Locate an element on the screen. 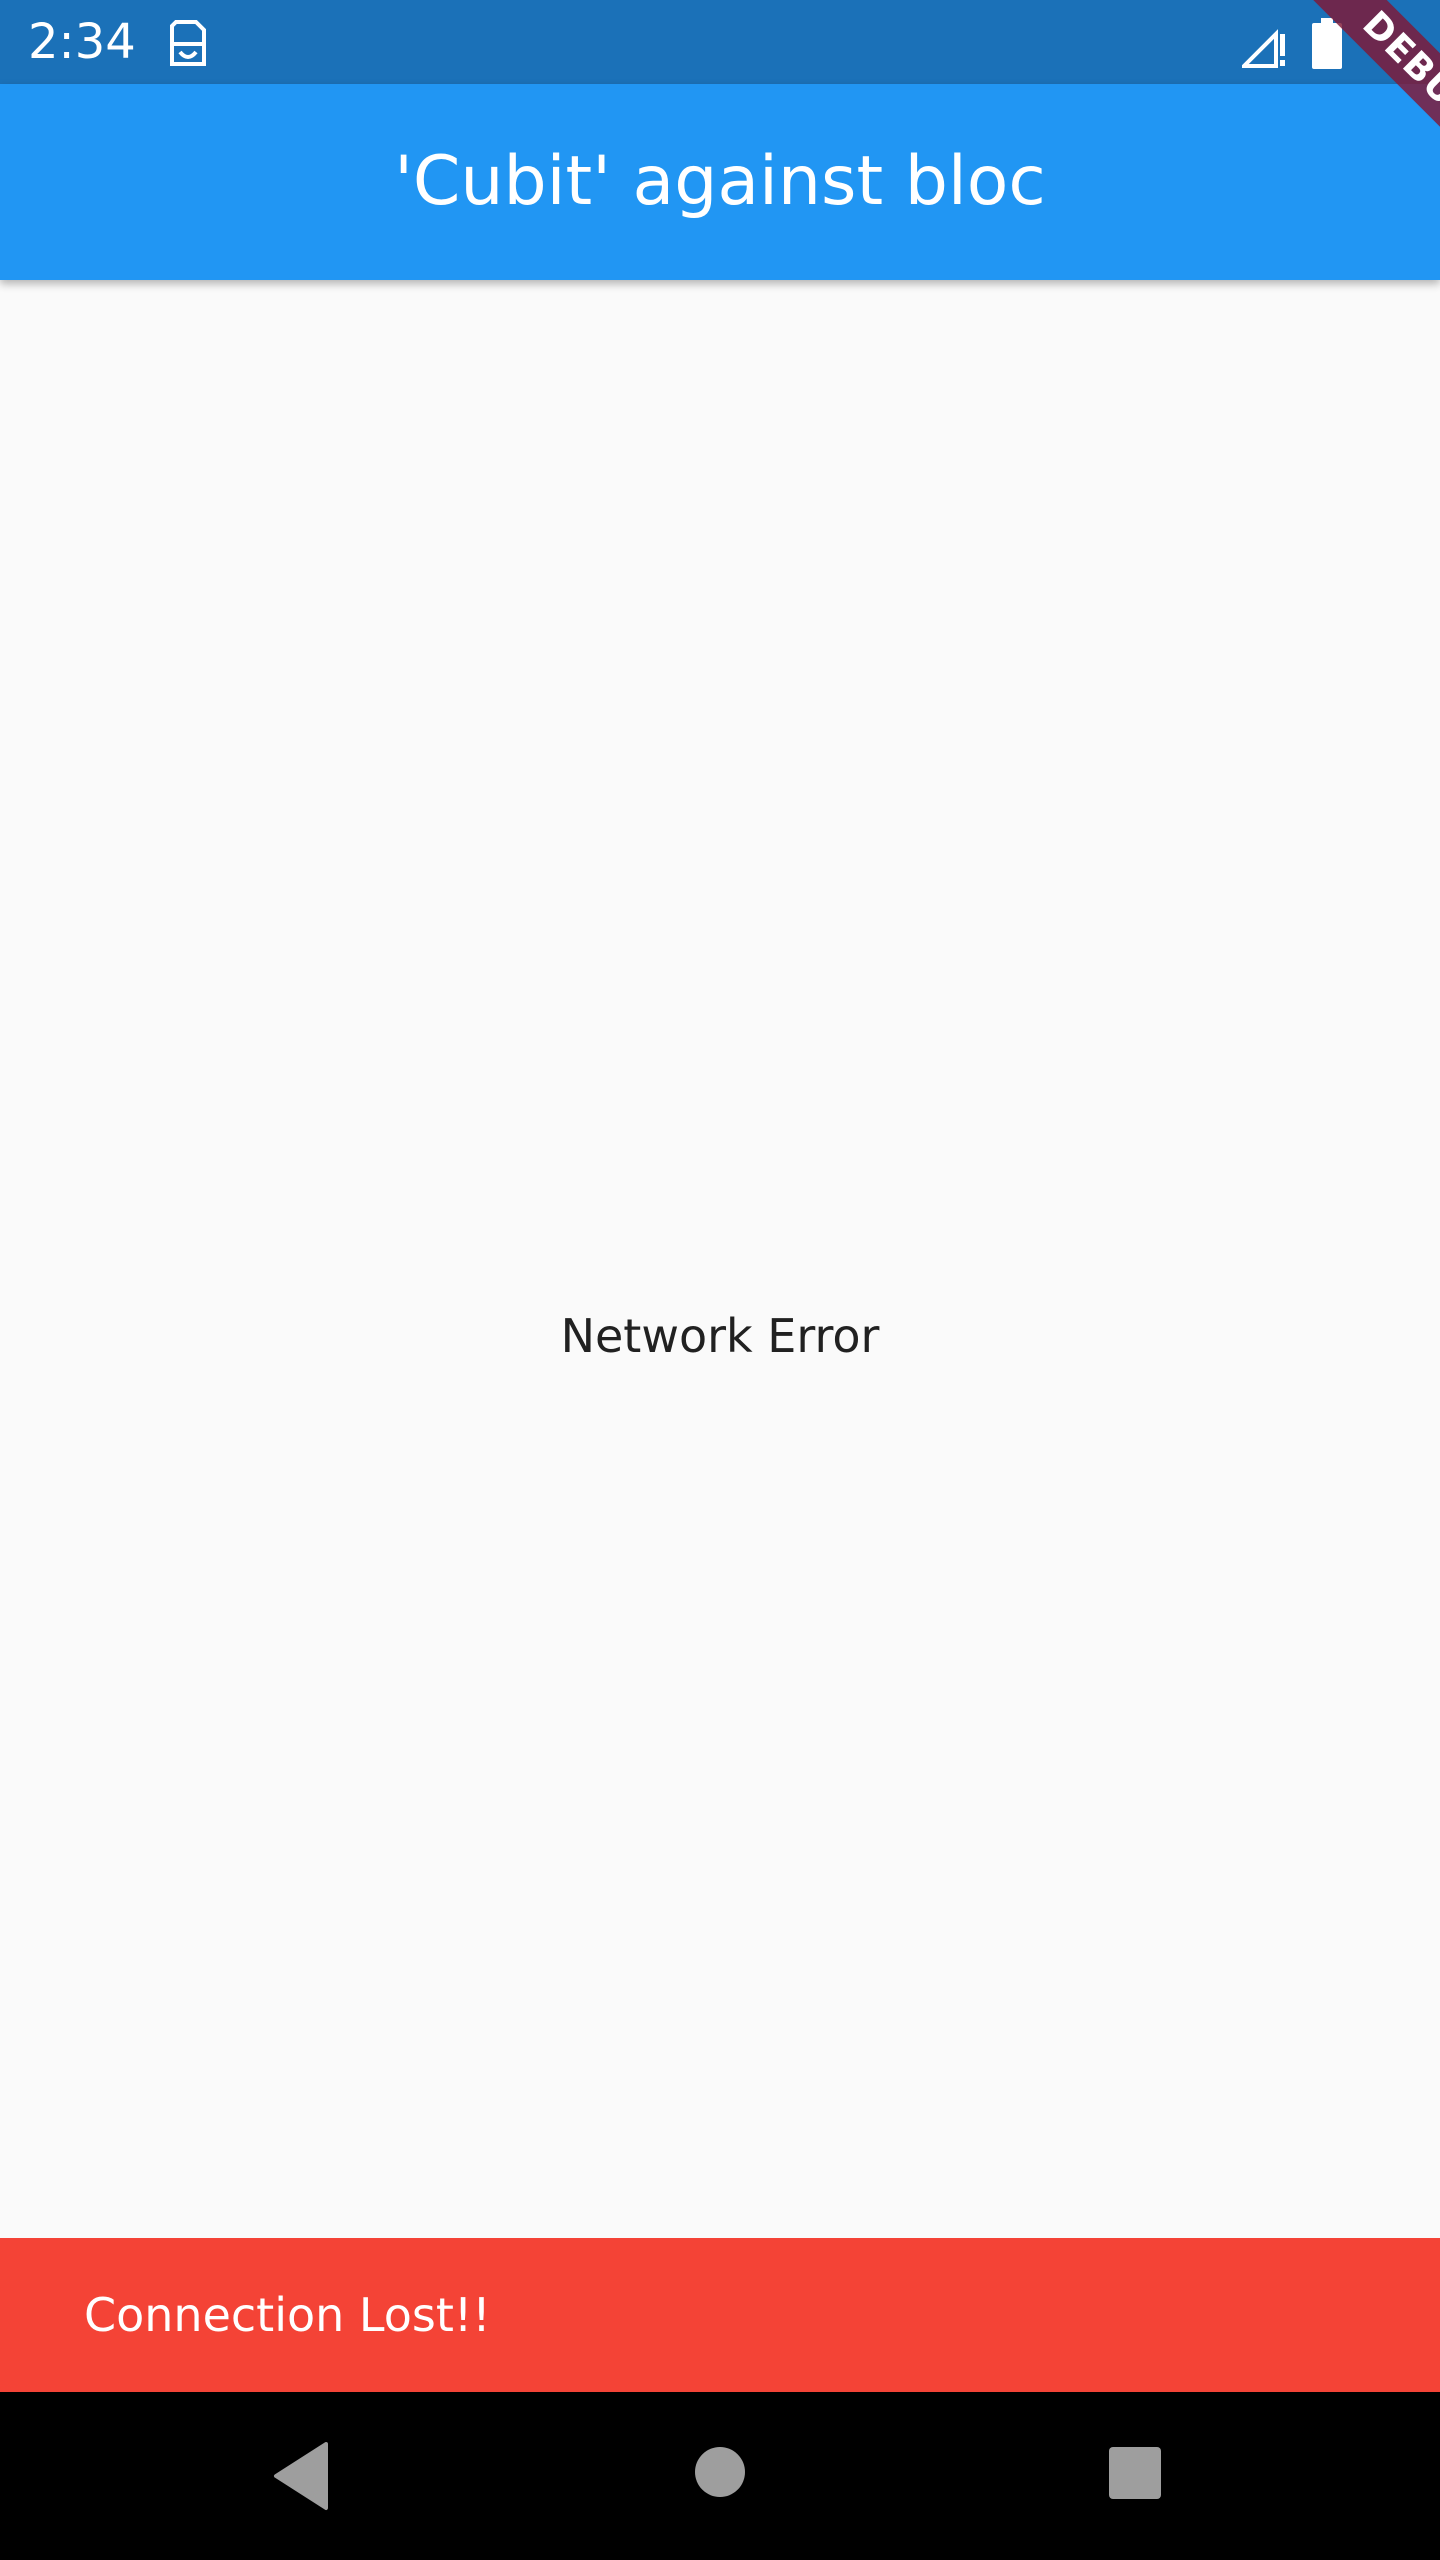  recents-square-icon is located at coordinates (1135, 2473).